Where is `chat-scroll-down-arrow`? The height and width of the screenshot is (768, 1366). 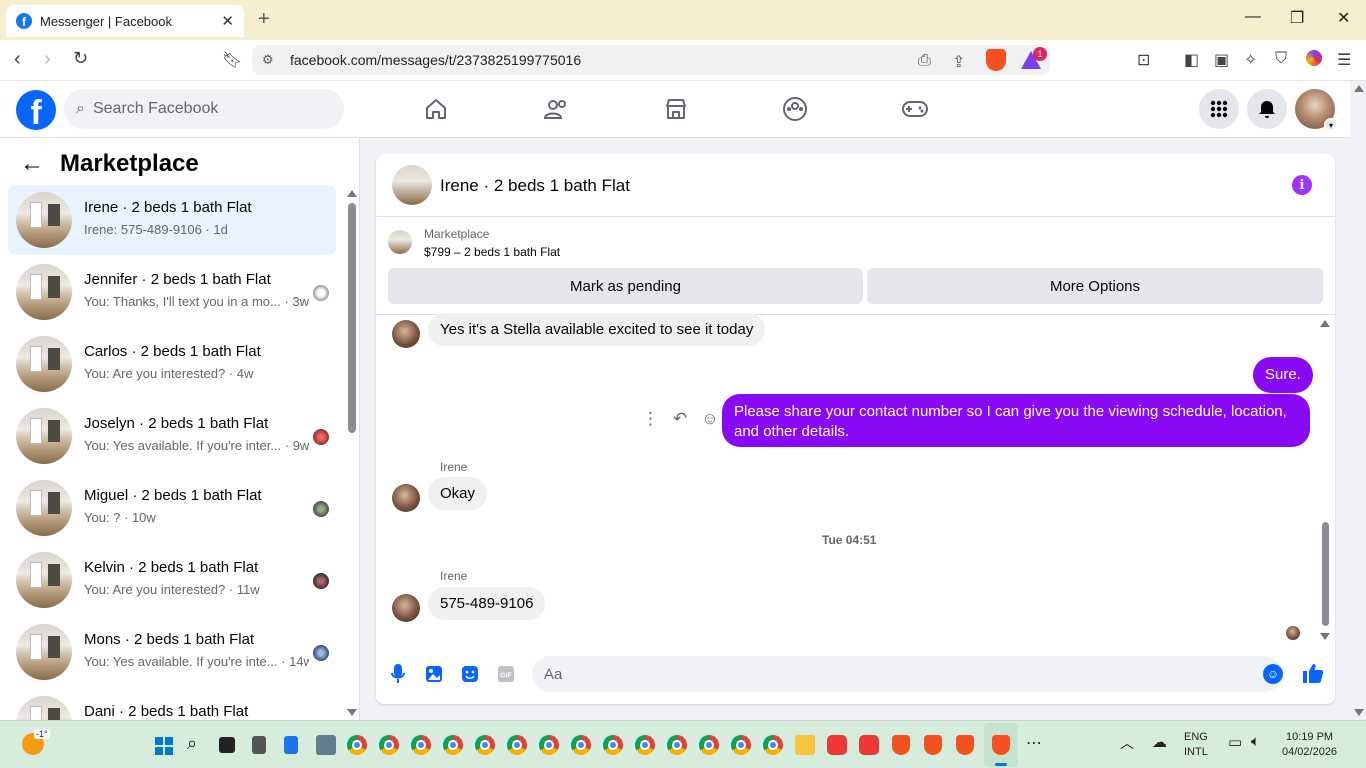
chat-scroll-down-arrow is located at coordinates (1325, 636).